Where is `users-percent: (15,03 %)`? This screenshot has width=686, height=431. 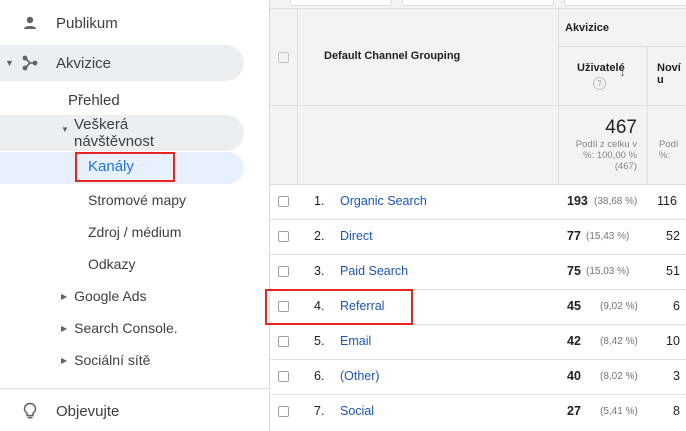
users-percent: (15,03 %) is located at coordinates (608, 271).